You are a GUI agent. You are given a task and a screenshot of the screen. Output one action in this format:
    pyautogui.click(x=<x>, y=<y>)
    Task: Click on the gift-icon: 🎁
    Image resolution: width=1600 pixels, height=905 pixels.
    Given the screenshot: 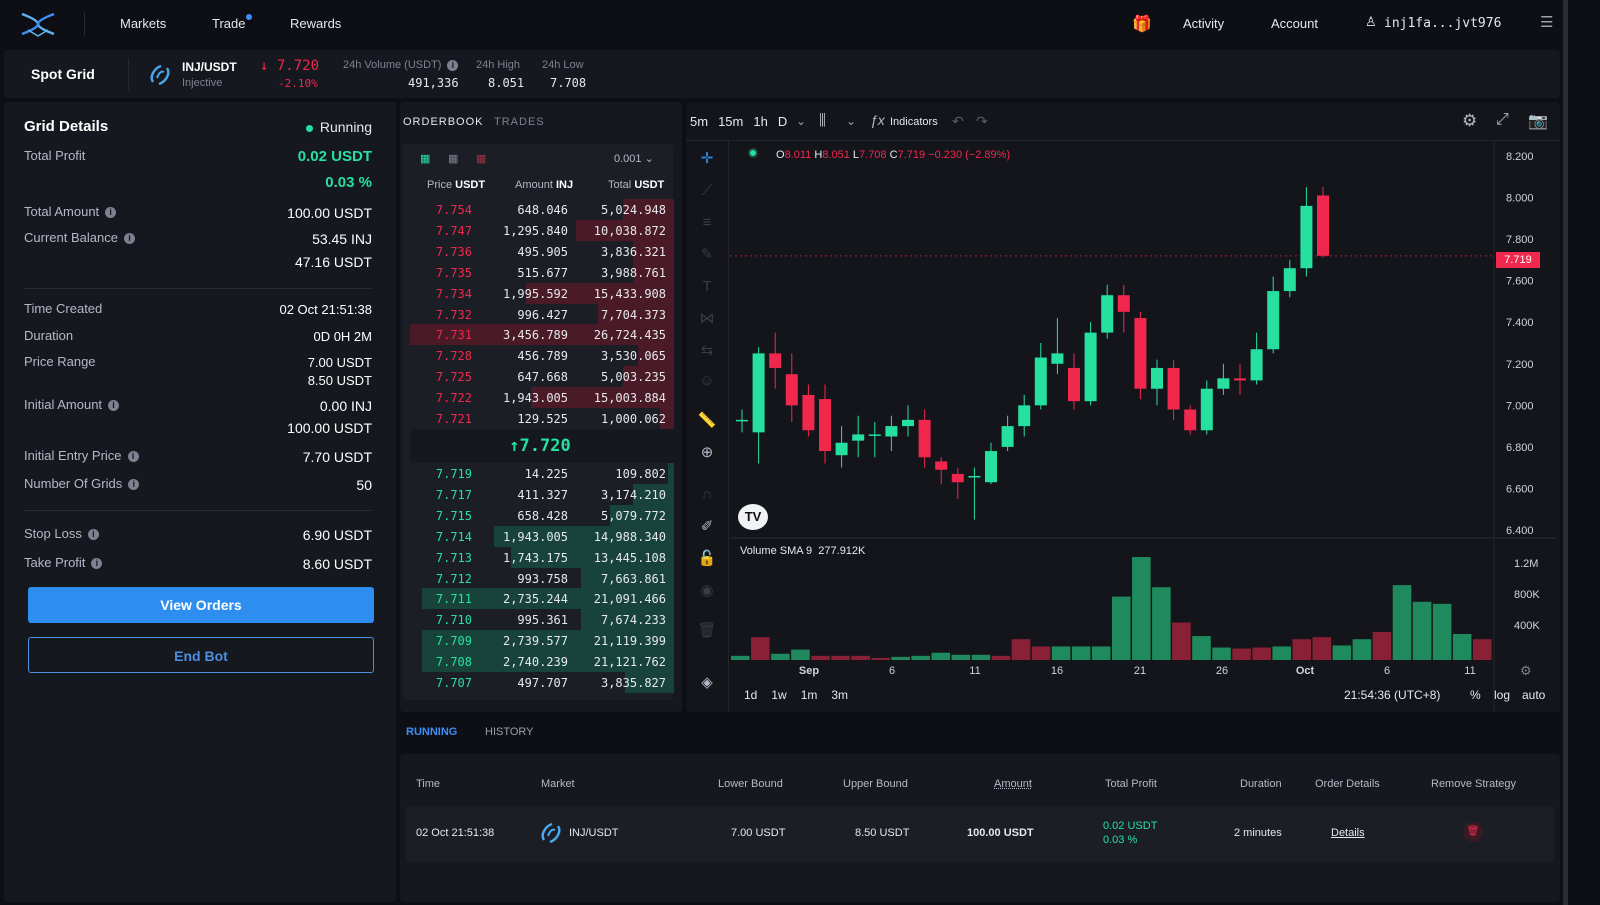 What is the action you would take?
    pyautogui.click(x=1142, y=24)
    